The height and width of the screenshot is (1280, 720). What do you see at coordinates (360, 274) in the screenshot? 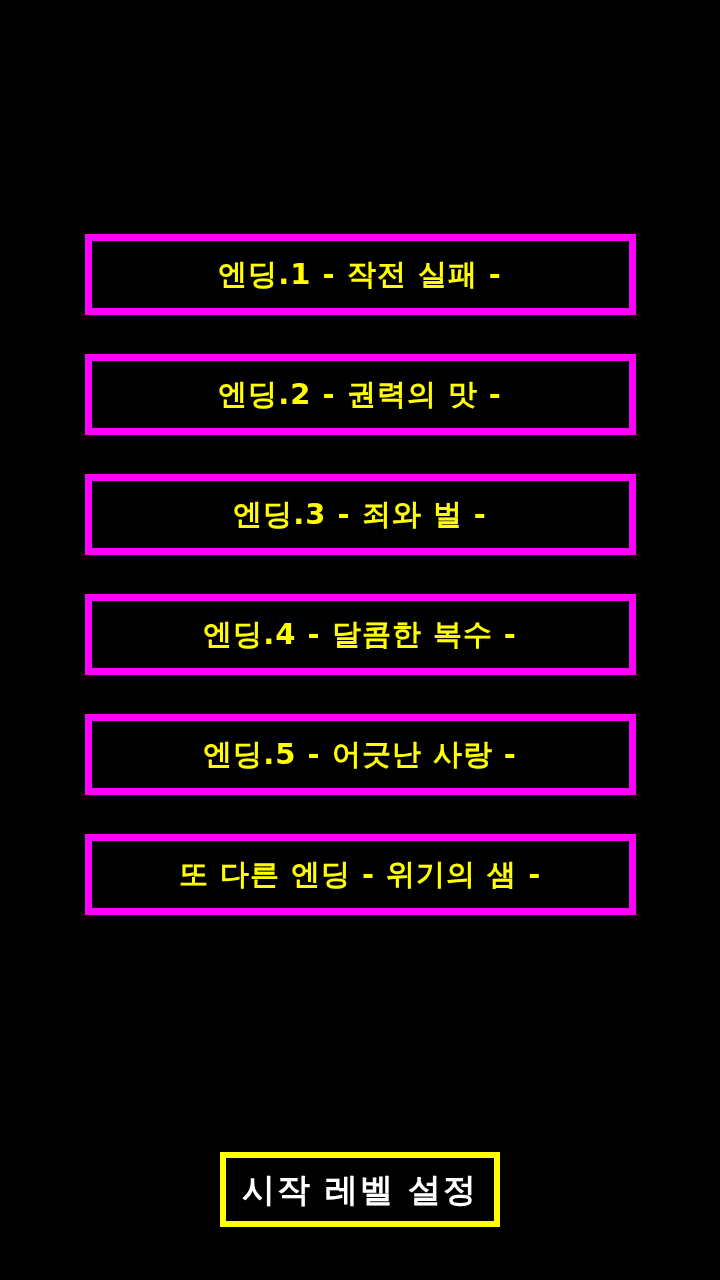
I see `ending-button: 엔딩.1 - 작전 실패 -` at bounding box center [360, 274].